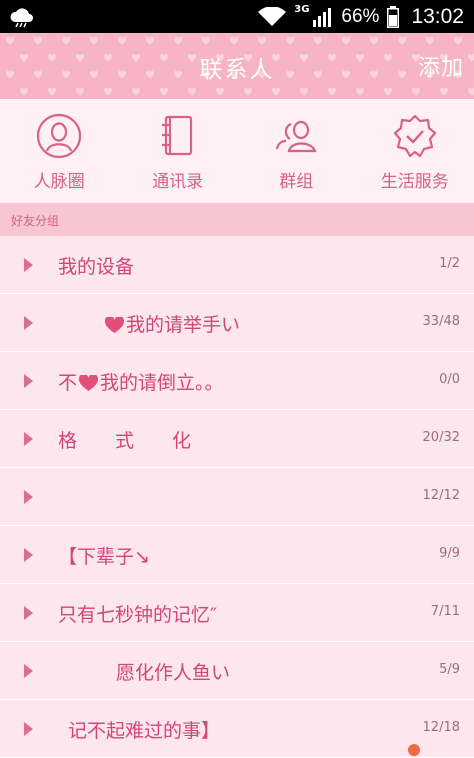  I want to click on group-name: 只有七秒钟的记忆″, so click(138, 615).